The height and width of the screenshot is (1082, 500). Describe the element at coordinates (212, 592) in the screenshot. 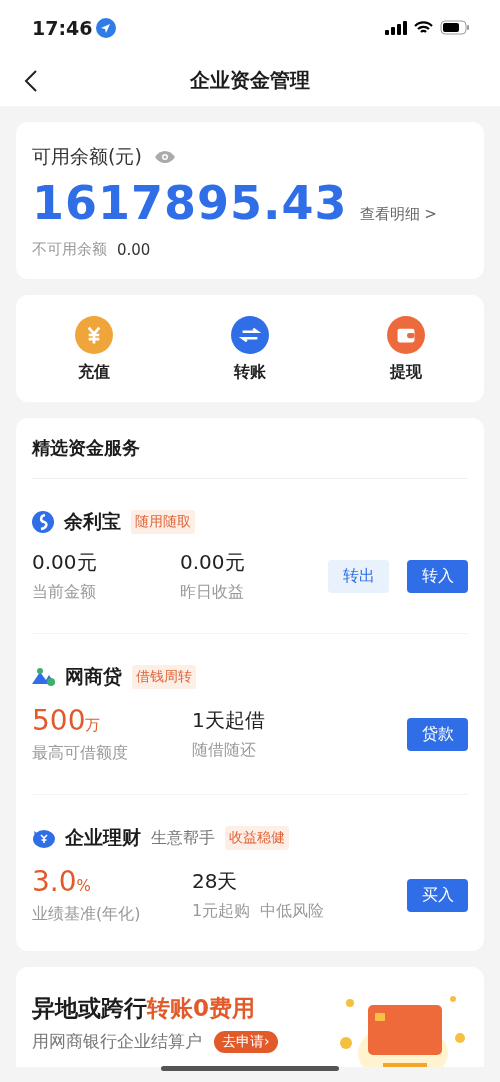

I see `stat-label: 昨日收益` at that location.